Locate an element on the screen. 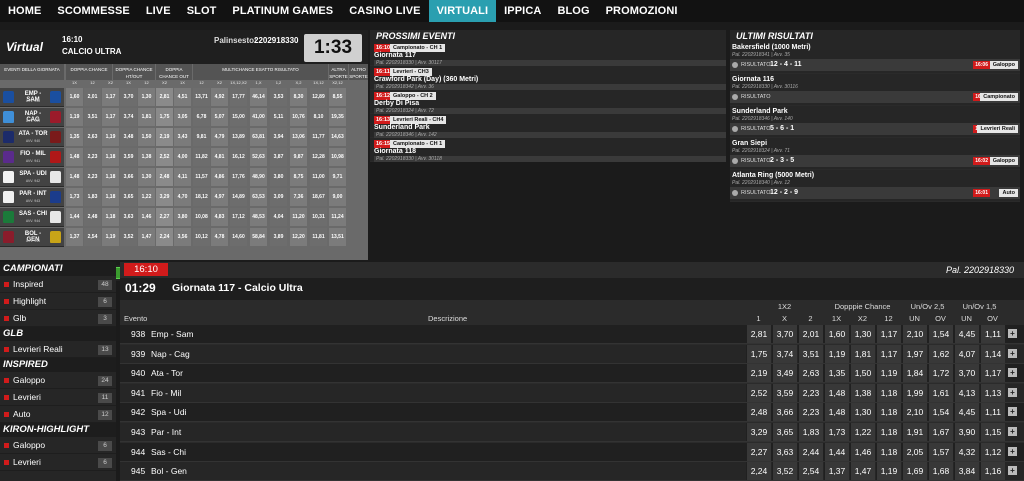 This screenshot has height=481, width=1024. grid-odd-cell: 13,71 is located at coordinates (201, 97).